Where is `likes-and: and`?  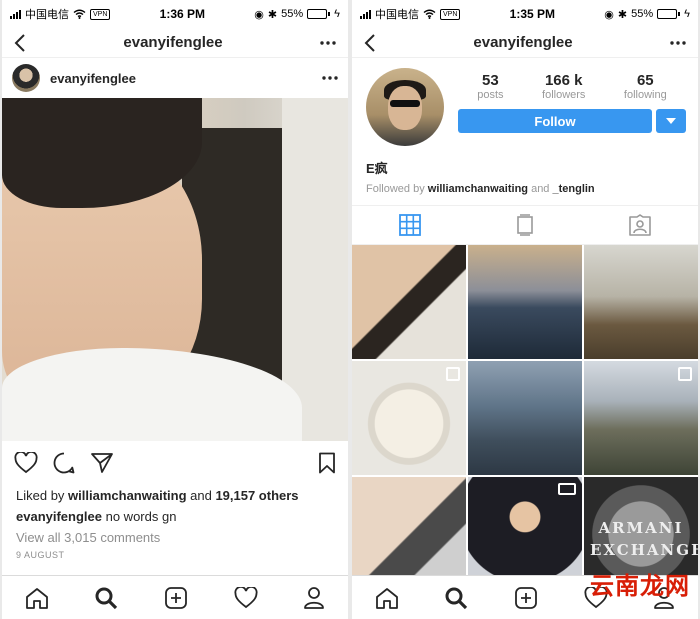 likes-and: and is located at coordinates (201, 495).